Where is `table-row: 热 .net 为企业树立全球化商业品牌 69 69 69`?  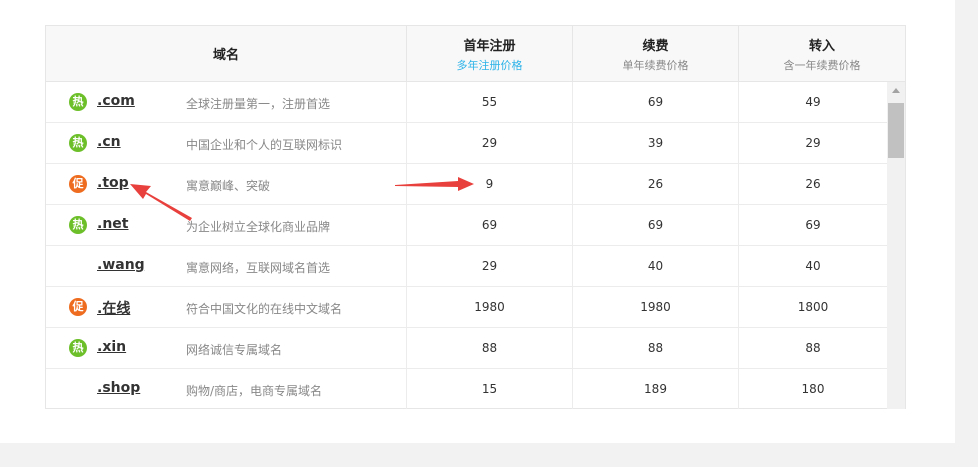
table-row: 热 .net 为企业树立全球化商业品牌 69 69 69 is located at coordinates (466, 225).